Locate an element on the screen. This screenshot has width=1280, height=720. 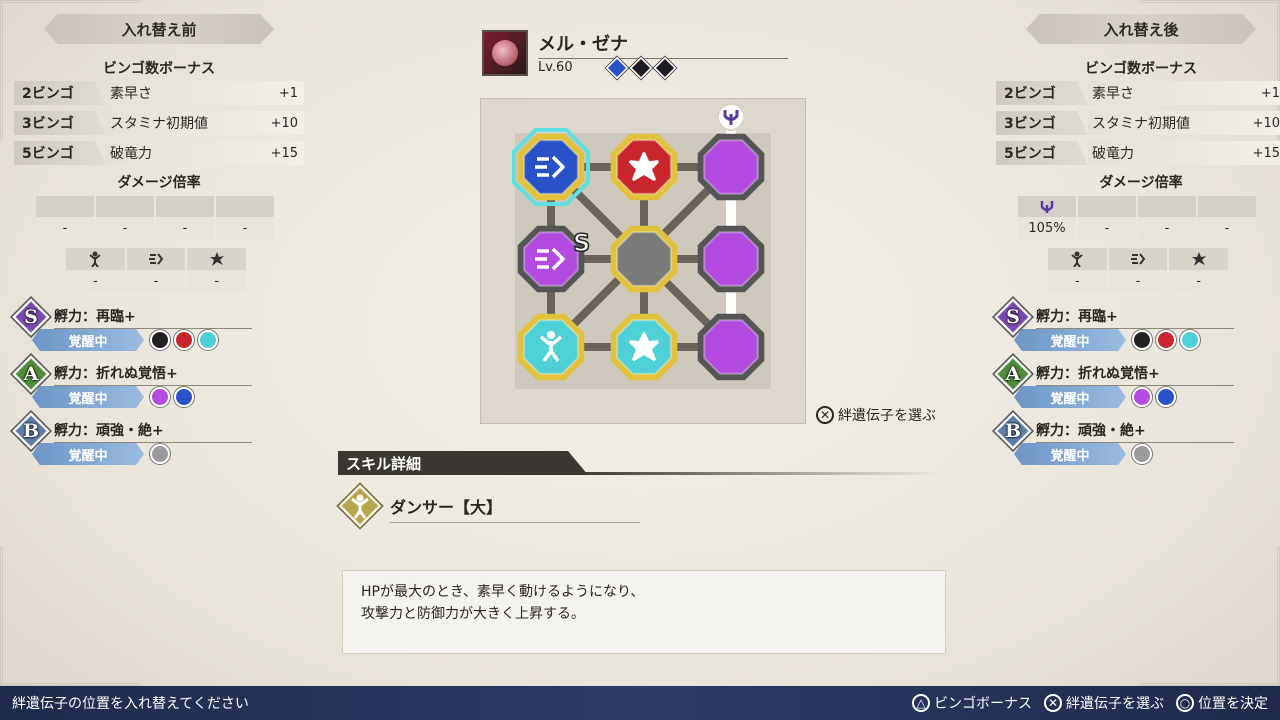
fang-gene-icon is located at coordinates (160, 397).